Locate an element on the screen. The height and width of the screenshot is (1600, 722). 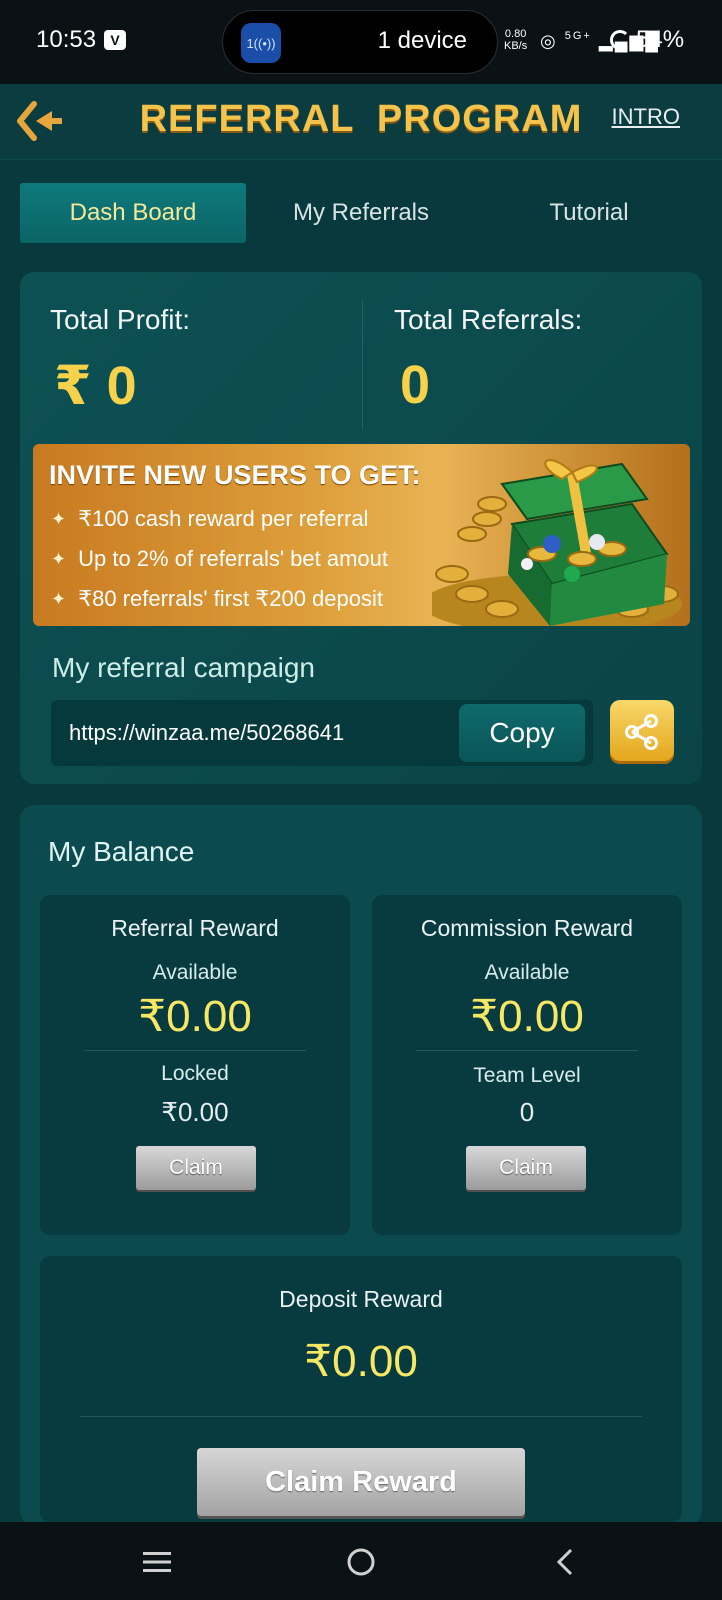
hotspot-icon: ◎ is located at coordinates (549, 41).